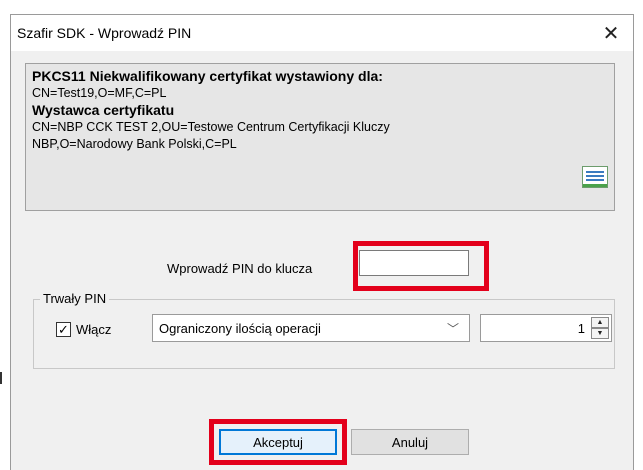 The width and height of the screenshot is (643, 470). What do you see at coordinates (410, 442) in the screenshot?
I see `cancel-button: Anuluj` at bounding box center [410, 442].